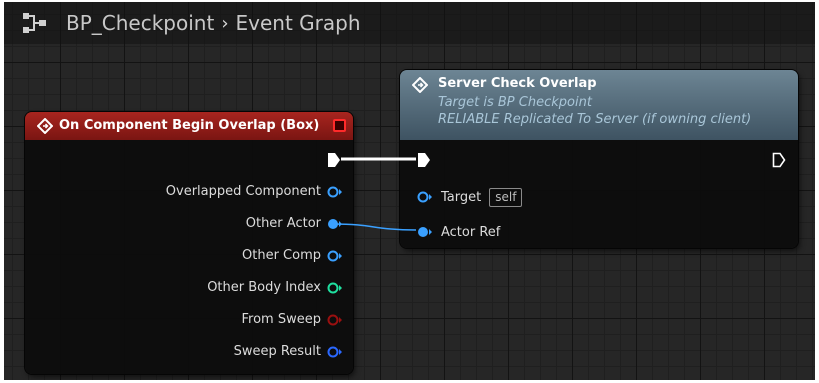  Describe the element at coordinates (243, 191) in the screenshot. I see `pin-label: Overlapped Component` at that location.